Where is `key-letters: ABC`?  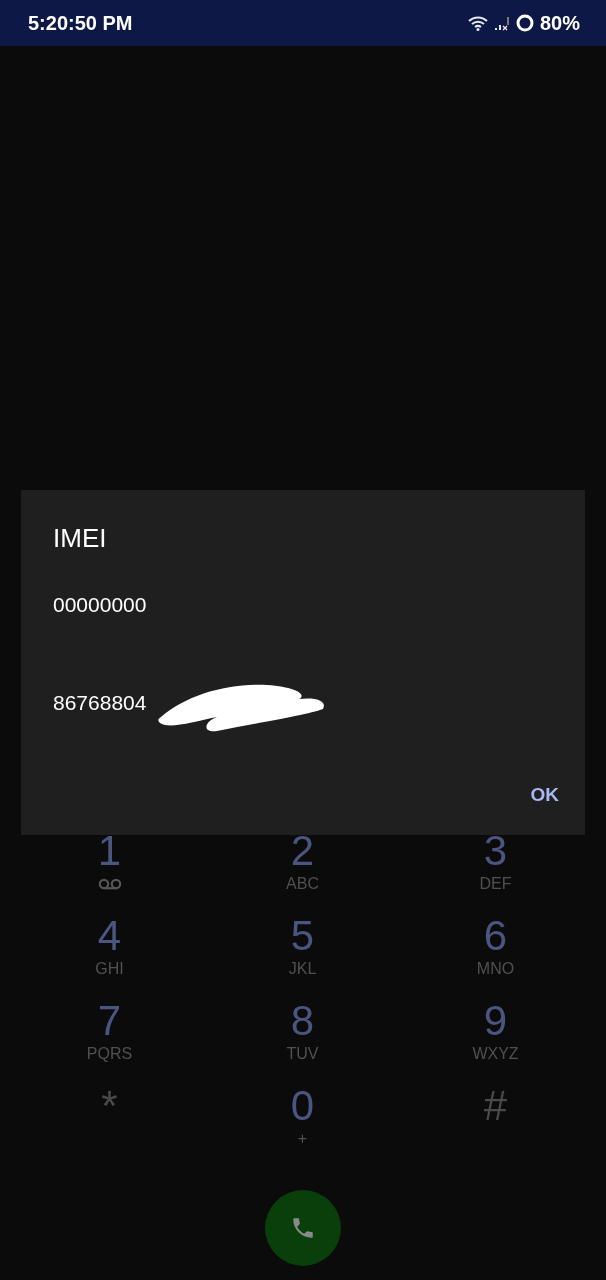
key-letters: ABC is located at coordinates (302, 884).